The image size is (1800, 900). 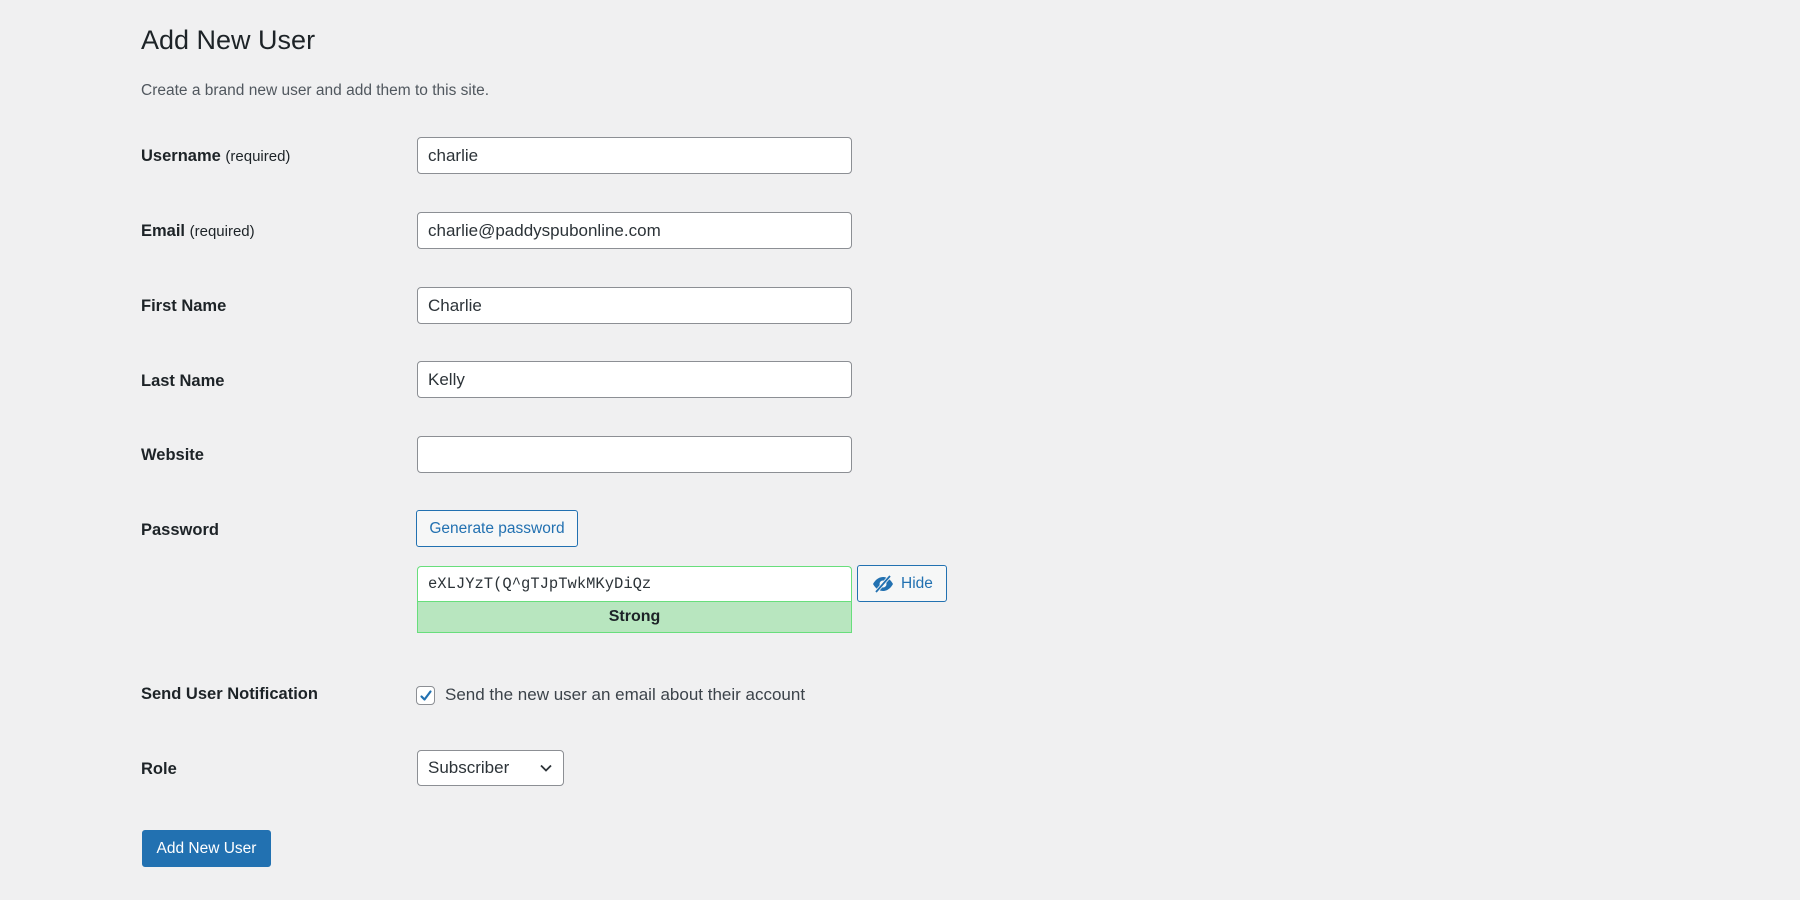 I want to click on role-selected-value: Subscriber, so click(x=469, y=767).